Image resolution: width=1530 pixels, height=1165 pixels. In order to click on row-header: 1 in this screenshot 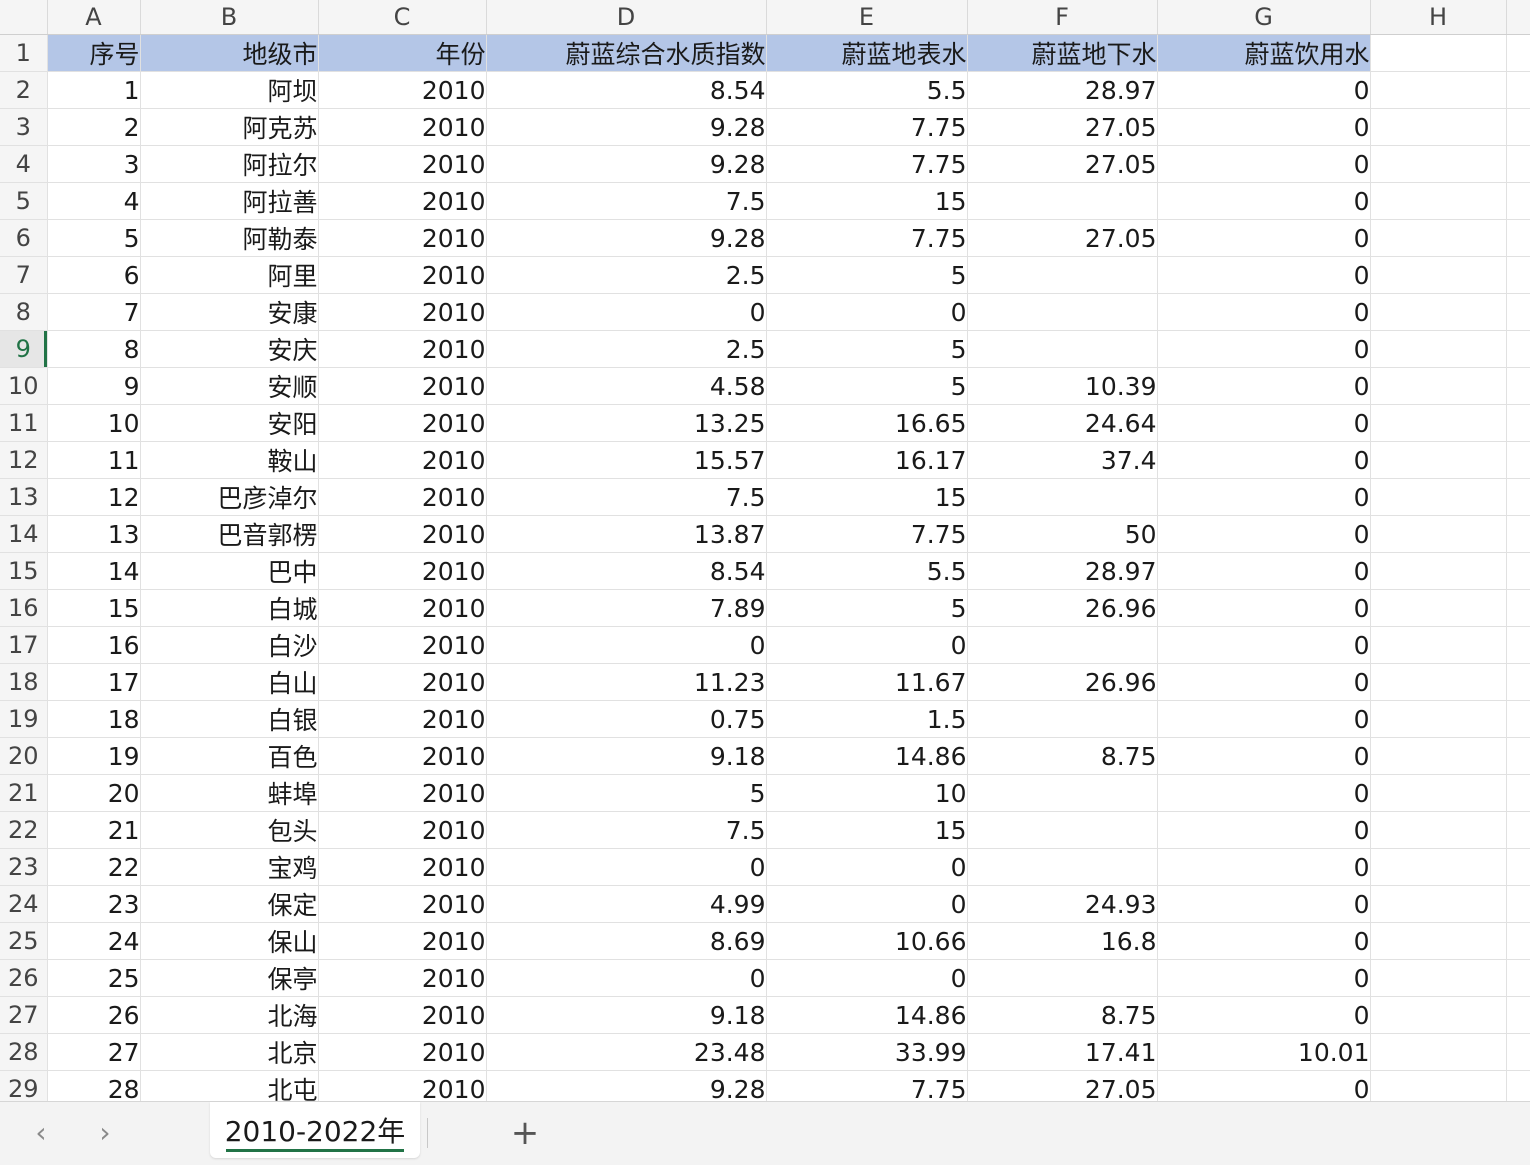, I will do `click(24, 53)`.